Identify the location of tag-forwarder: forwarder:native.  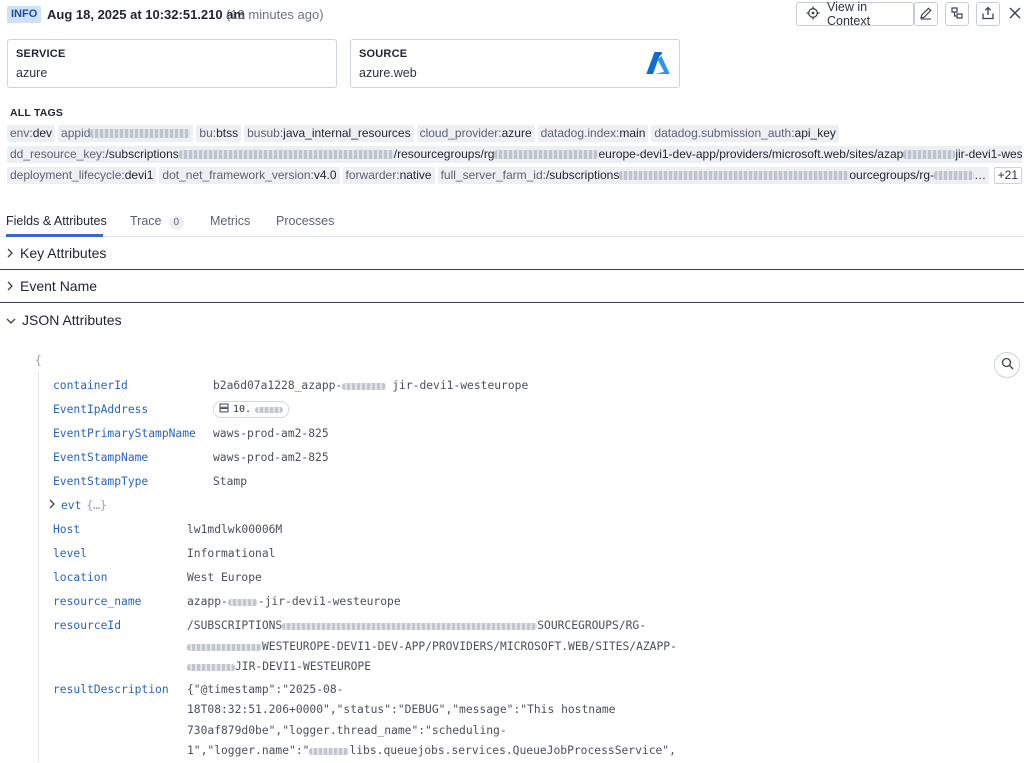
(388, 175).